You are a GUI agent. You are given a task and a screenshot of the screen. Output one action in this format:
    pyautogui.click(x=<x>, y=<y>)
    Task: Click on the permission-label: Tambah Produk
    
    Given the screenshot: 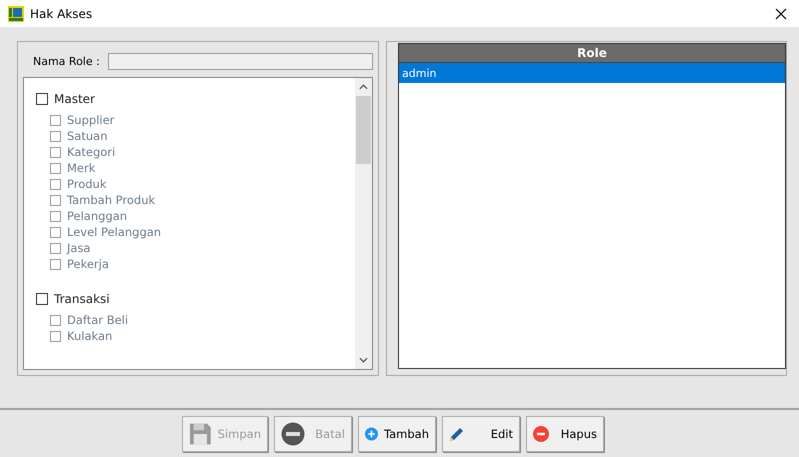 What is the action you would take?
    pyautogui.click(x=111, y=200)
    